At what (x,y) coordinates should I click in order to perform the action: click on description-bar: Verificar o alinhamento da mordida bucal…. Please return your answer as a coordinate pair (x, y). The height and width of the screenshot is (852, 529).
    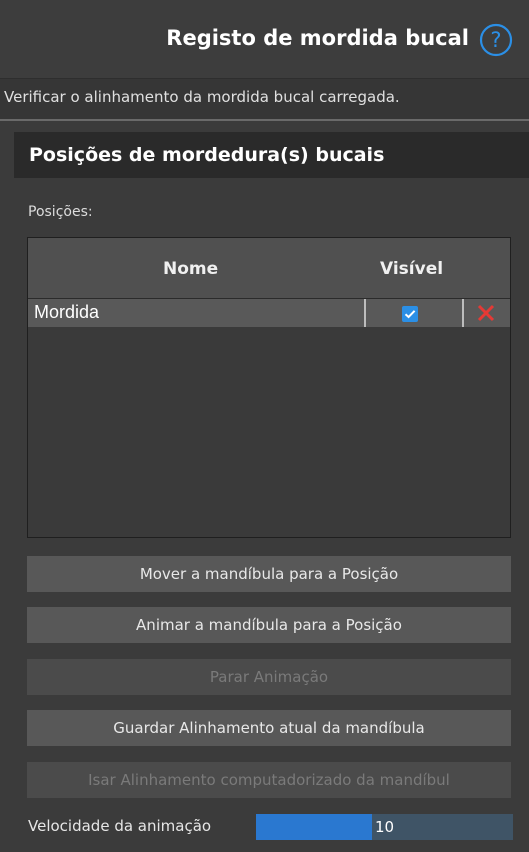
    Looking at the image, I should click on (264, 99).